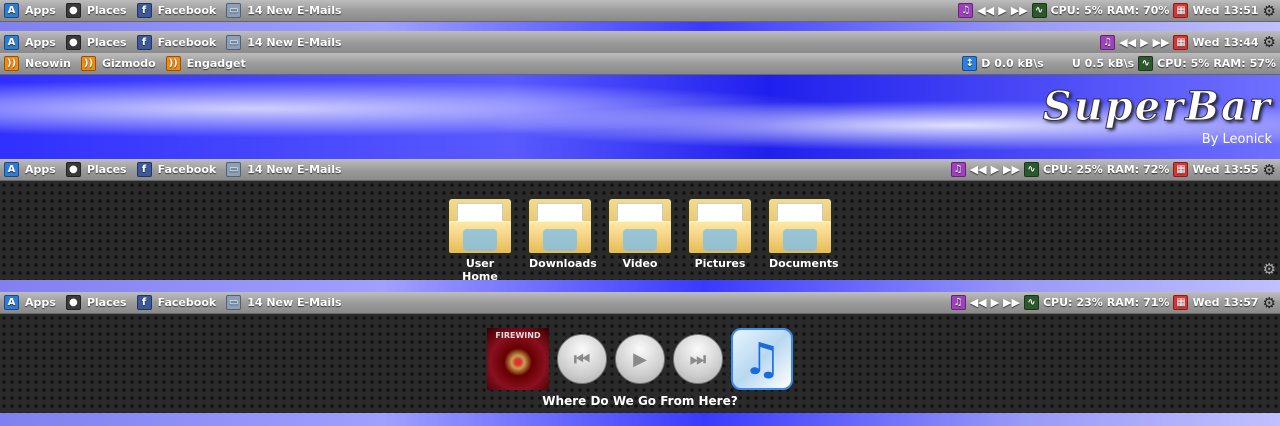 The height and width of the screenshot is (426, 1280). What do you see at coordinates (1156, 302) in the screenshot?
I see `ram-value: 71%` at bounding box center [1156, 302].